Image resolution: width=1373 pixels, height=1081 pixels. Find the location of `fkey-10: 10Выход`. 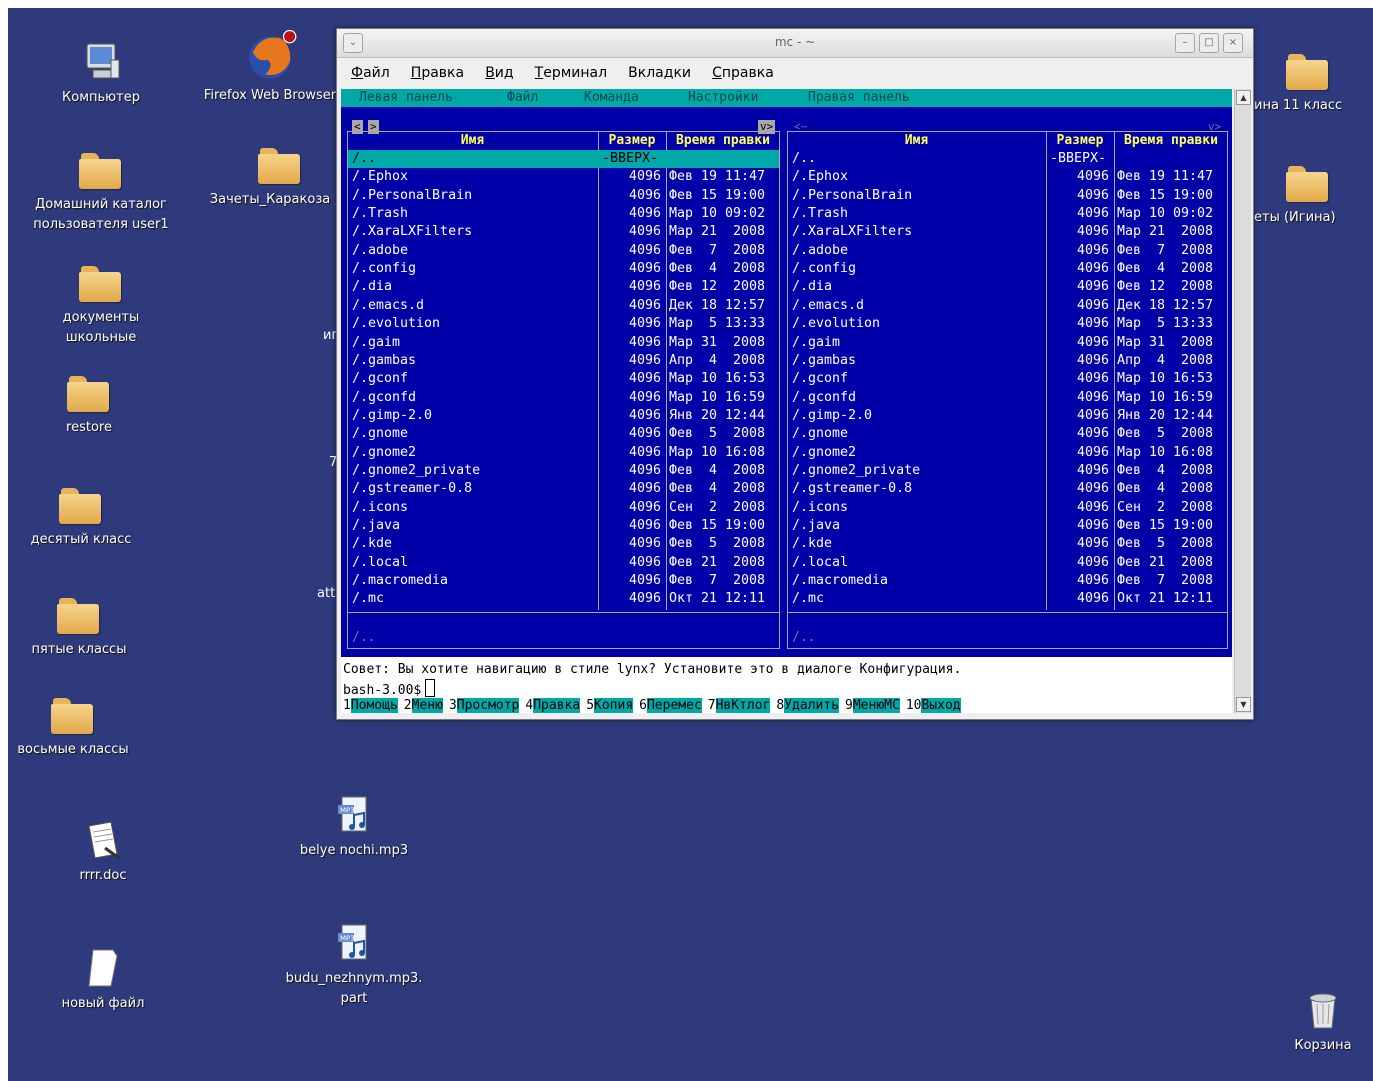

fkey-10: 10Выход is located at coordinates (933, 706).